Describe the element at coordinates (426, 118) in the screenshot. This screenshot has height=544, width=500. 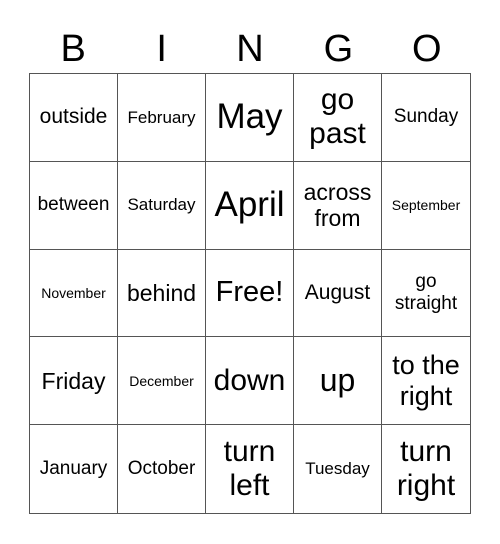
I see `bingo-cell: Sunday` at that location.